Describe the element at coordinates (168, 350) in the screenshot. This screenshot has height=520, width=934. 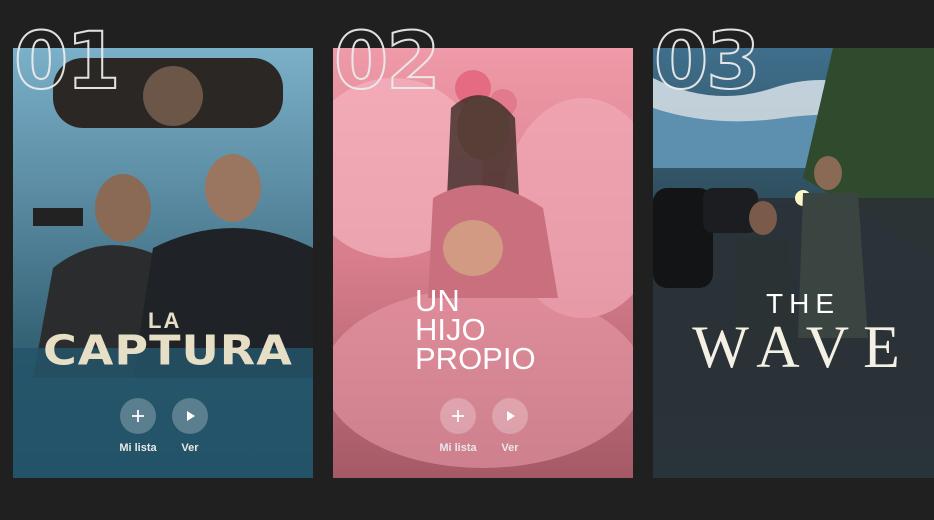
I see `poster-title-line-2: CAPTURA` at that location.